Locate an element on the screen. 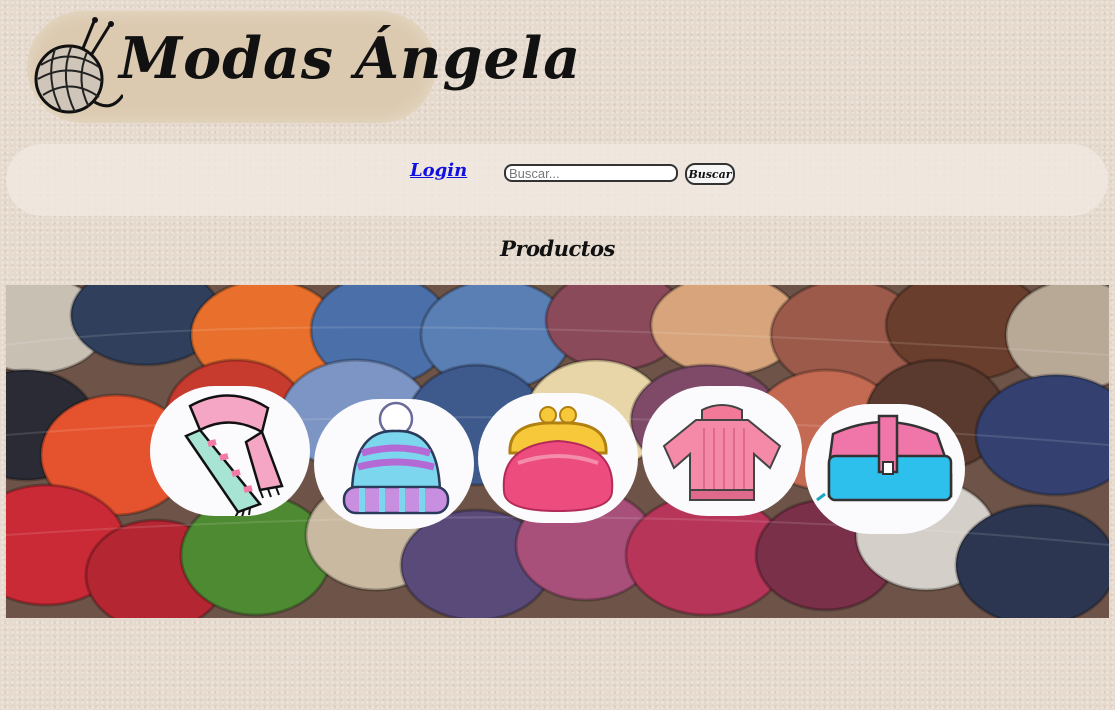  scarf-icon is located at coordinates (234, 455).